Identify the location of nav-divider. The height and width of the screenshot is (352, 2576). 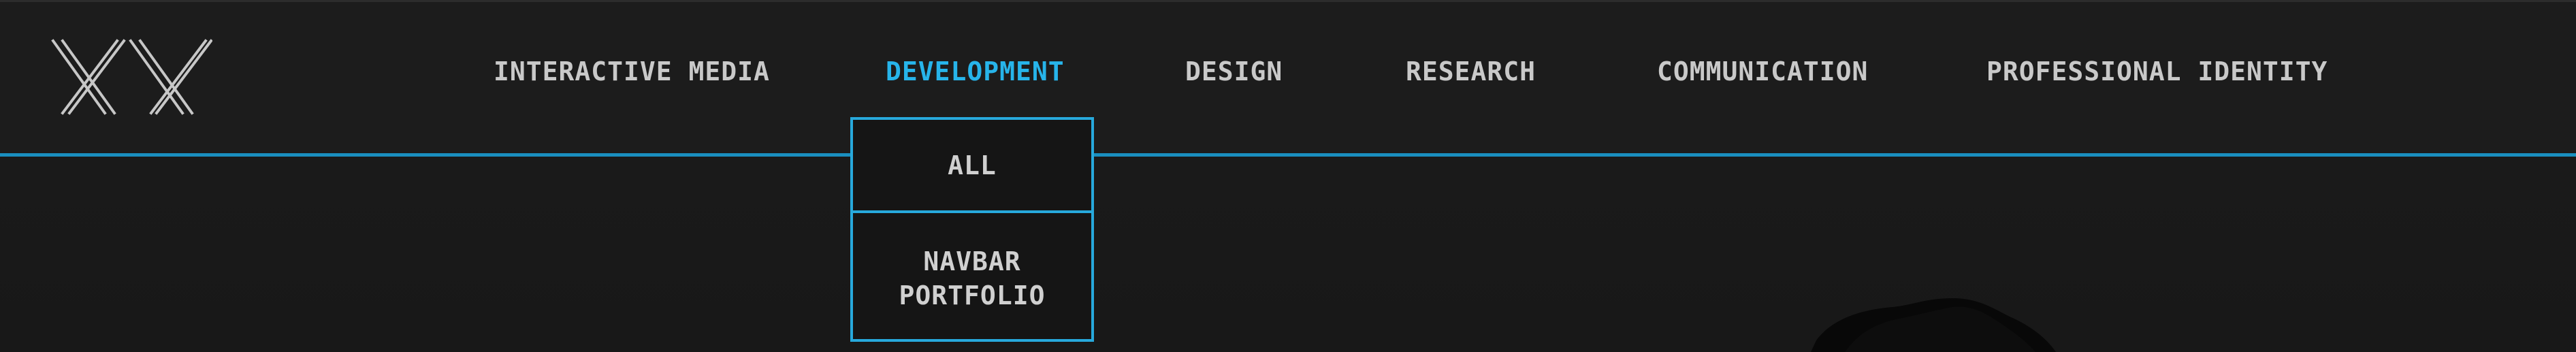
(1288, 155).